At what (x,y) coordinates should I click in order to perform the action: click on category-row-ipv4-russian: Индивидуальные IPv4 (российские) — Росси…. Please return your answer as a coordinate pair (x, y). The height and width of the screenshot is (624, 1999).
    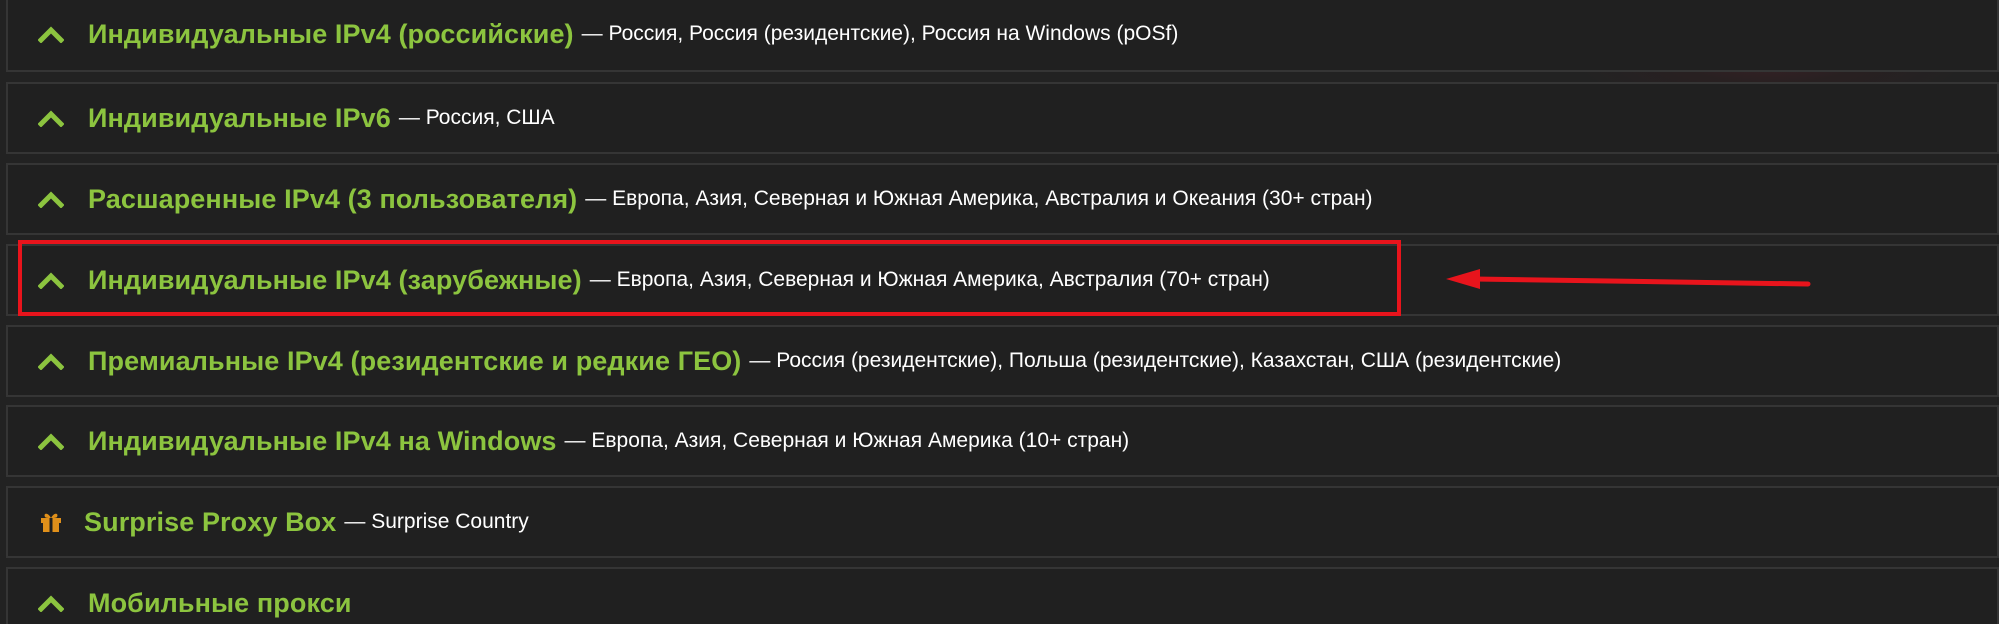
    Looking at the image, I should click on (1002, 36).